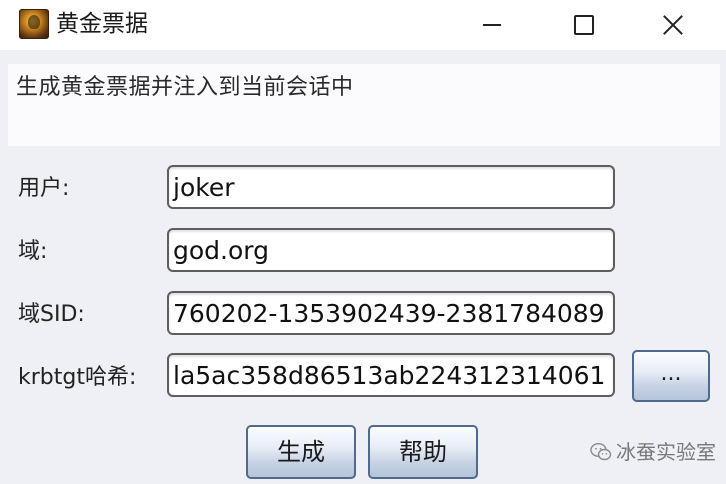 This screenshot has height=484, width=726. Describe the element at coordinates (363, 25) in the screenshot. I see `title-bar: 黄金票据` at that location.